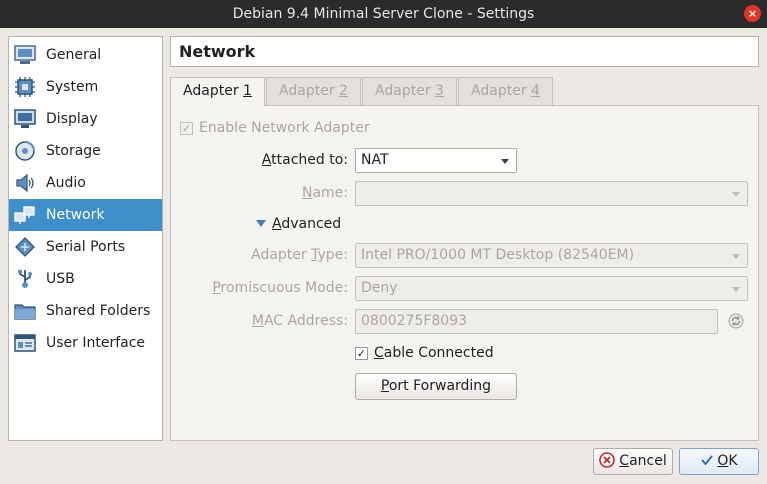  Describe the element at coordinates (535, 91) in the screenshot. I see `tab-label-mnemonic: 4` at that location.